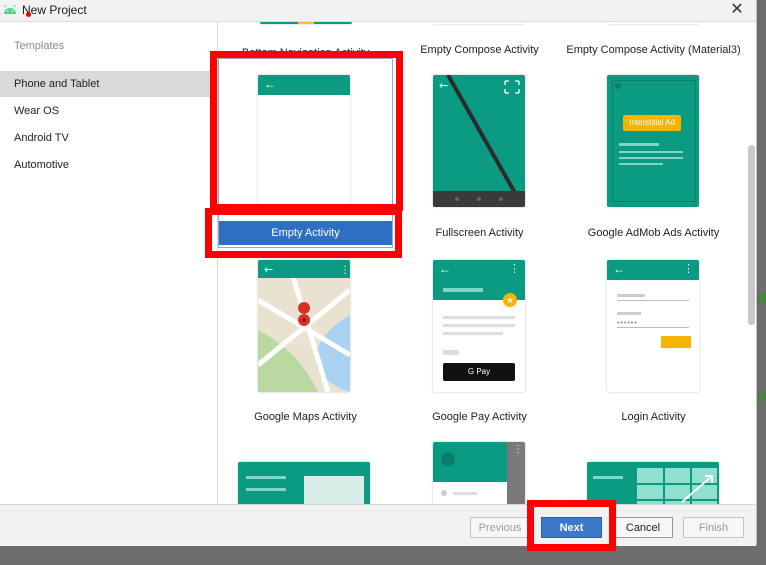  What do you see at coordinates (378, 11) in the screenshot?
I see `title-bar: New Project ✕` at bounding box center [378, 11].